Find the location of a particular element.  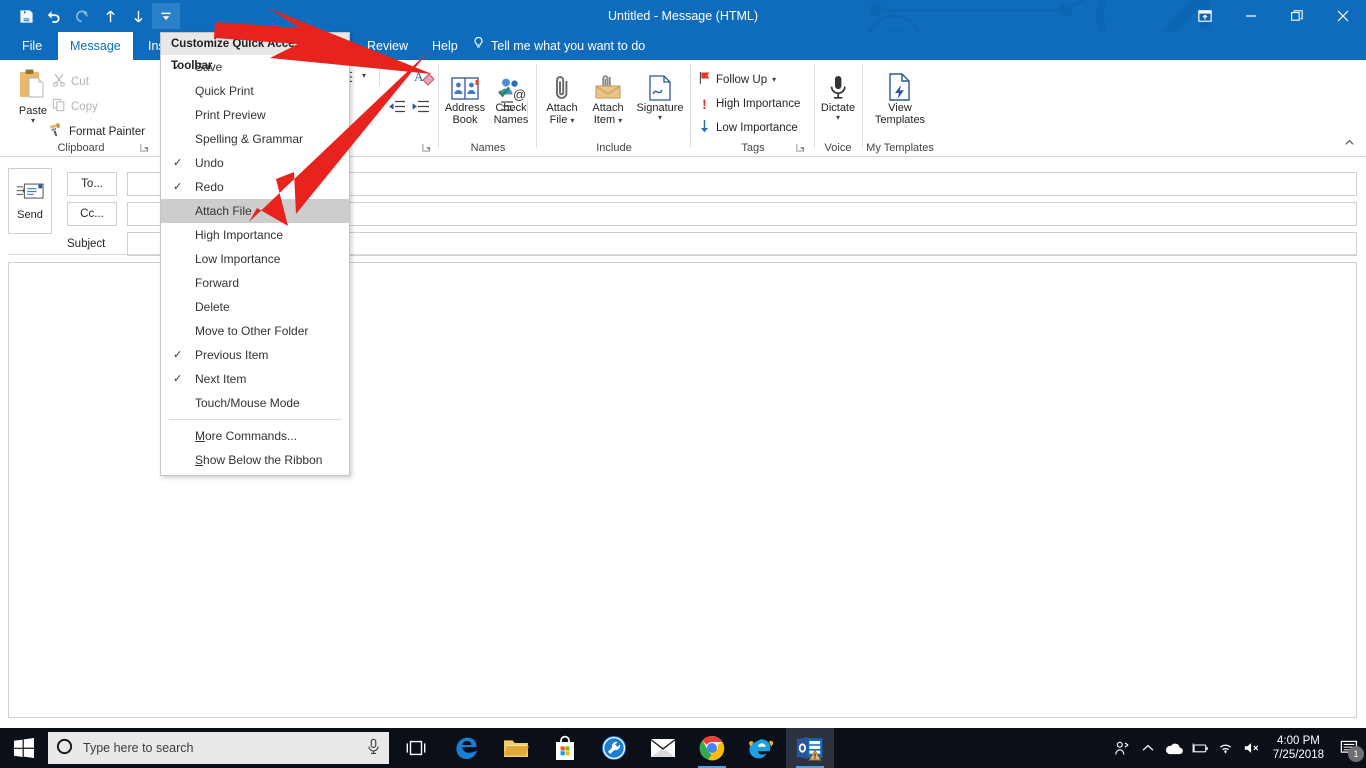

taskbar-app-google-chrome is located at coordinates (712, 748).